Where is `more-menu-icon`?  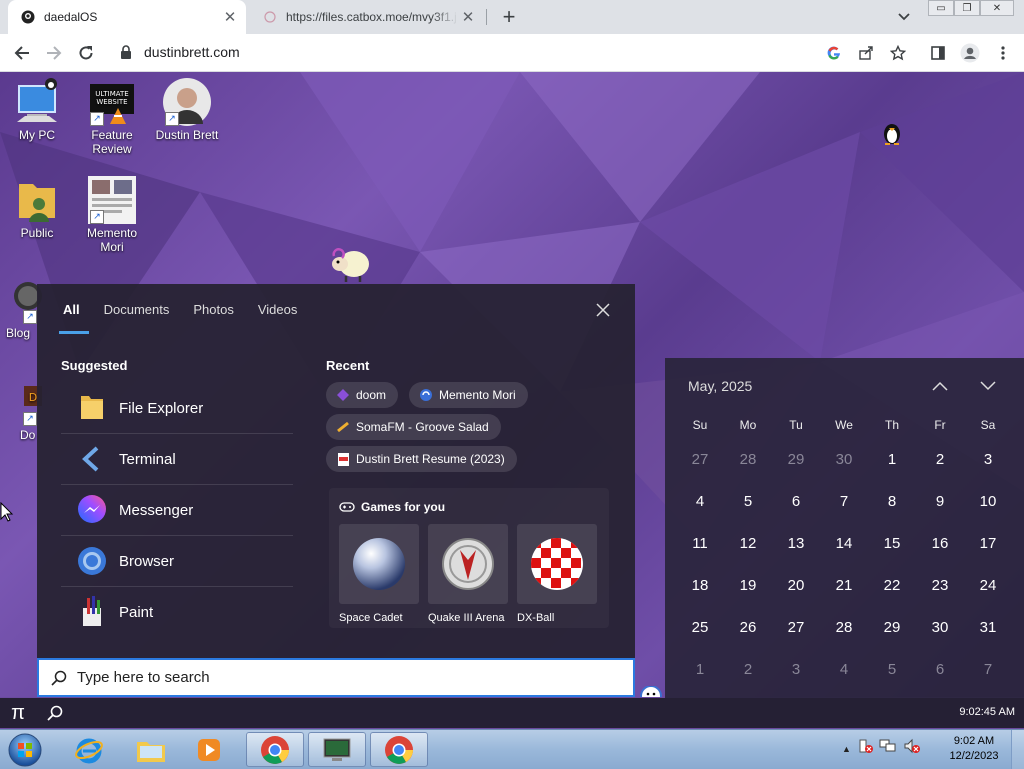
more-menu-icon is located at coordinates (1003, 53).